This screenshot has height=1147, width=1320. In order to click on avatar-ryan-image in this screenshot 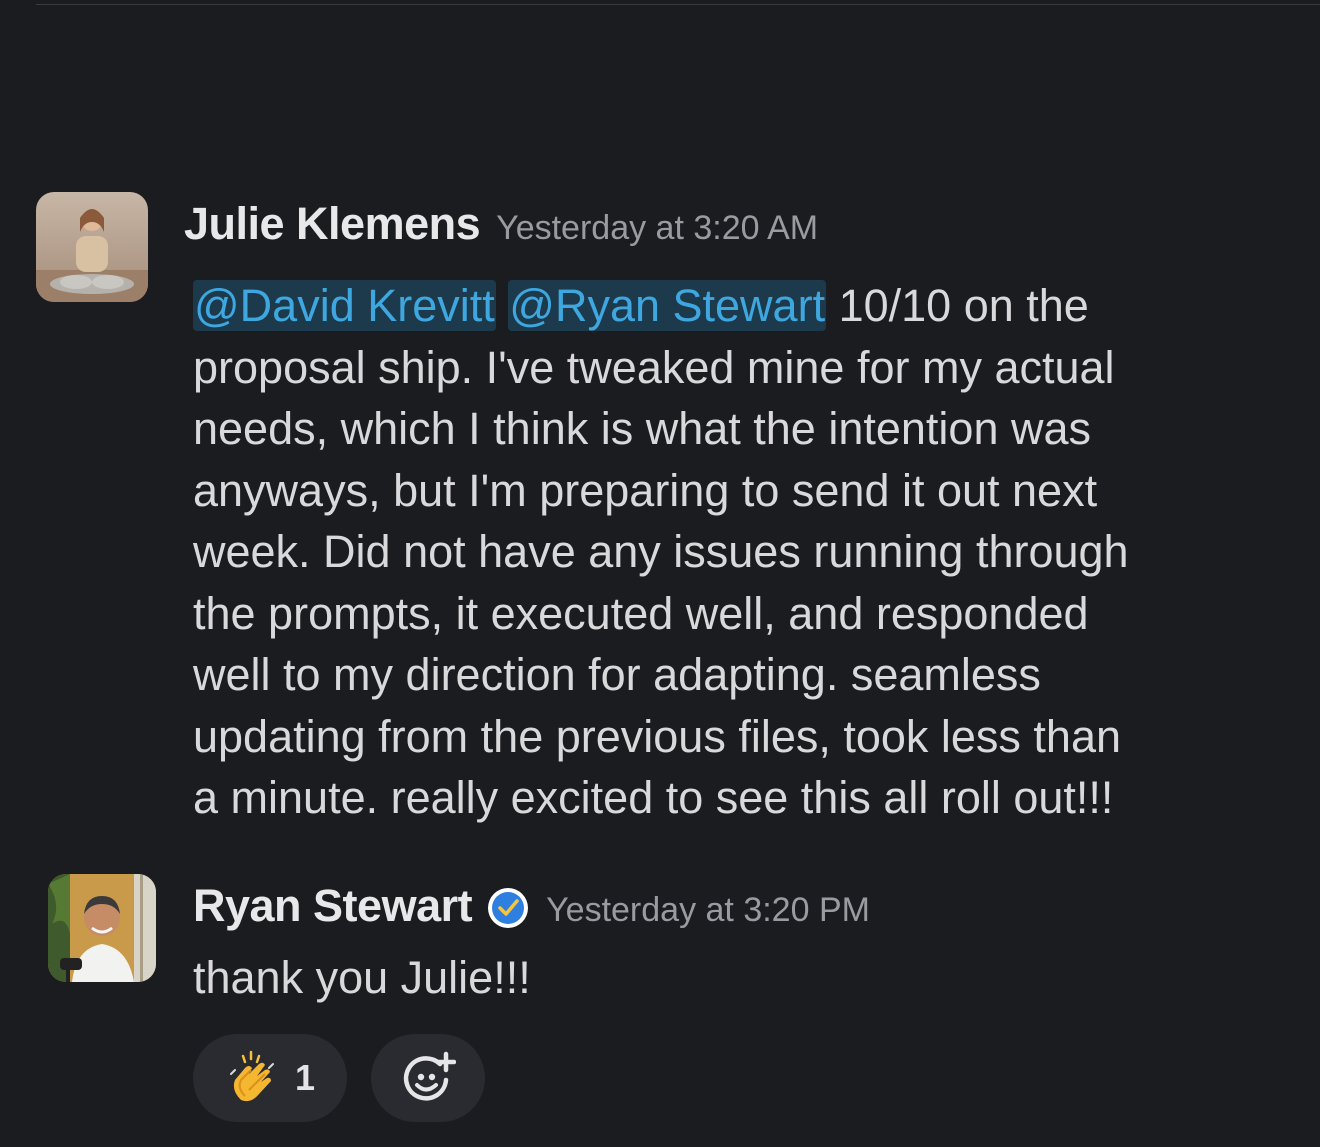, I will do `click(102, 928)`.